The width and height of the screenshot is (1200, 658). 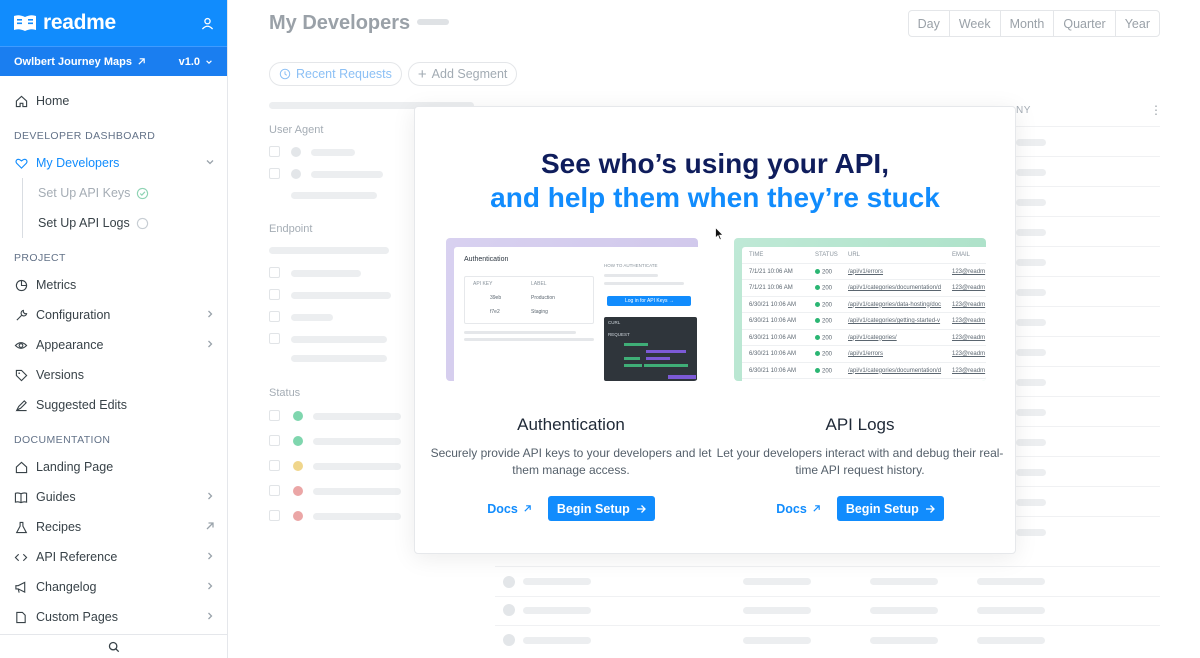 What do you see at coordinates (113, 101) in the screenshot?
I see `sidebar-item-home: Home` at bounding box center [113, 101].